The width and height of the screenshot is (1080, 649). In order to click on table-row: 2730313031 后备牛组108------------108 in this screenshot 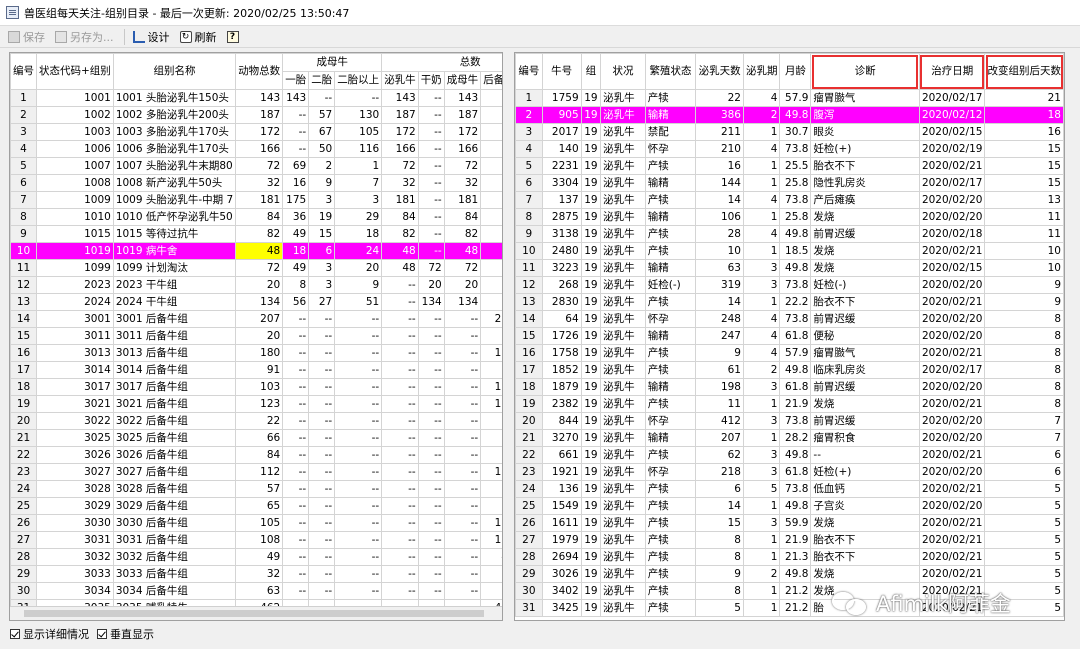, I will do `click(256, 540)`.